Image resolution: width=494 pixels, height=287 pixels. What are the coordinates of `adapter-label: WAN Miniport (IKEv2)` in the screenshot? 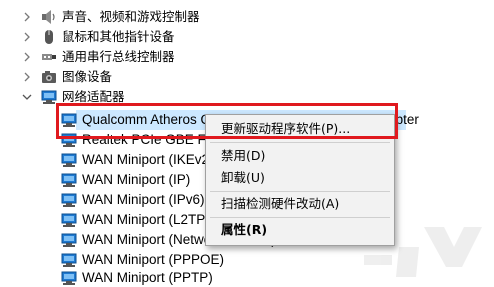 It's located at (148, 159).